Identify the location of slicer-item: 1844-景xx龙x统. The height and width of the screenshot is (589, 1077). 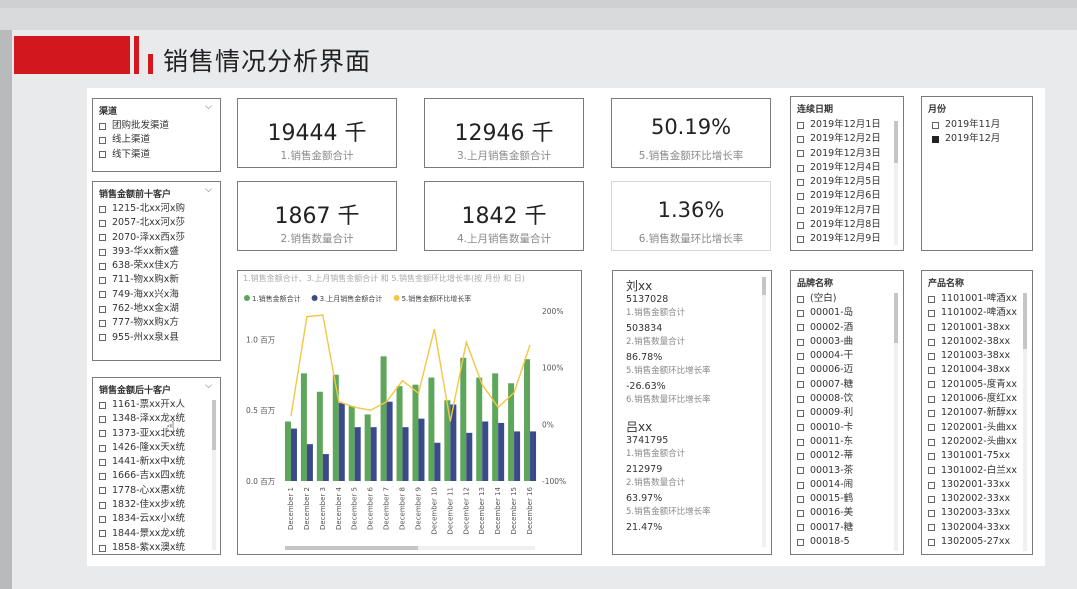
(142, 534).